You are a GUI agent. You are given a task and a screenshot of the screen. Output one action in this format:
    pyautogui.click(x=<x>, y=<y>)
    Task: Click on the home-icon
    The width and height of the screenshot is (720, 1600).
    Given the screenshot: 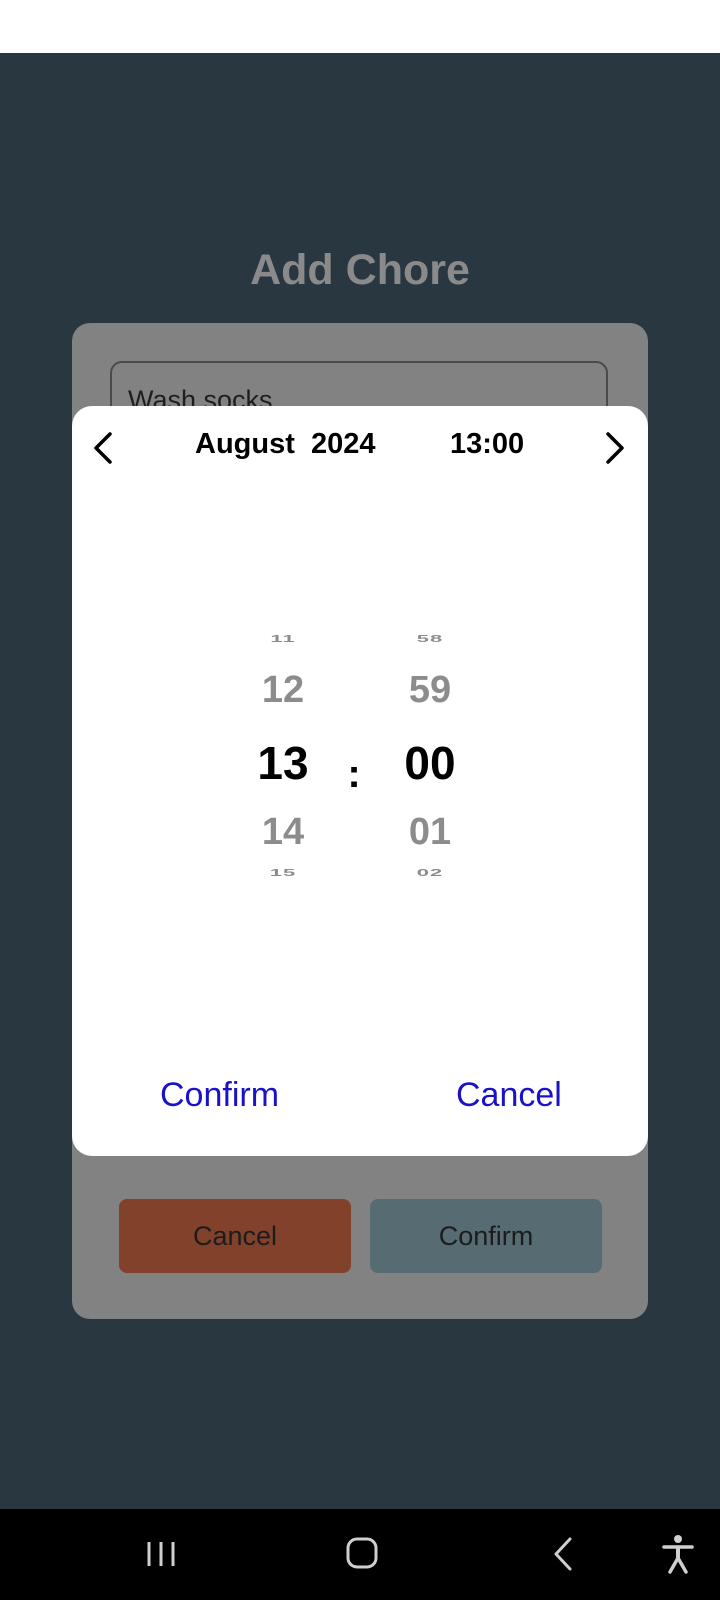 What is the action you would take?
    pyautogui.click(x=362, y=1555)
    